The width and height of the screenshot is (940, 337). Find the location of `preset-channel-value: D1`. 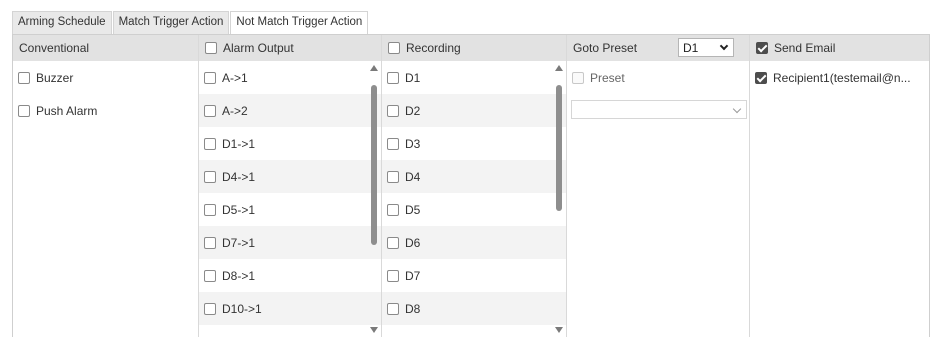

preset-channel-value: D1 is located at coordinates (691, 47).